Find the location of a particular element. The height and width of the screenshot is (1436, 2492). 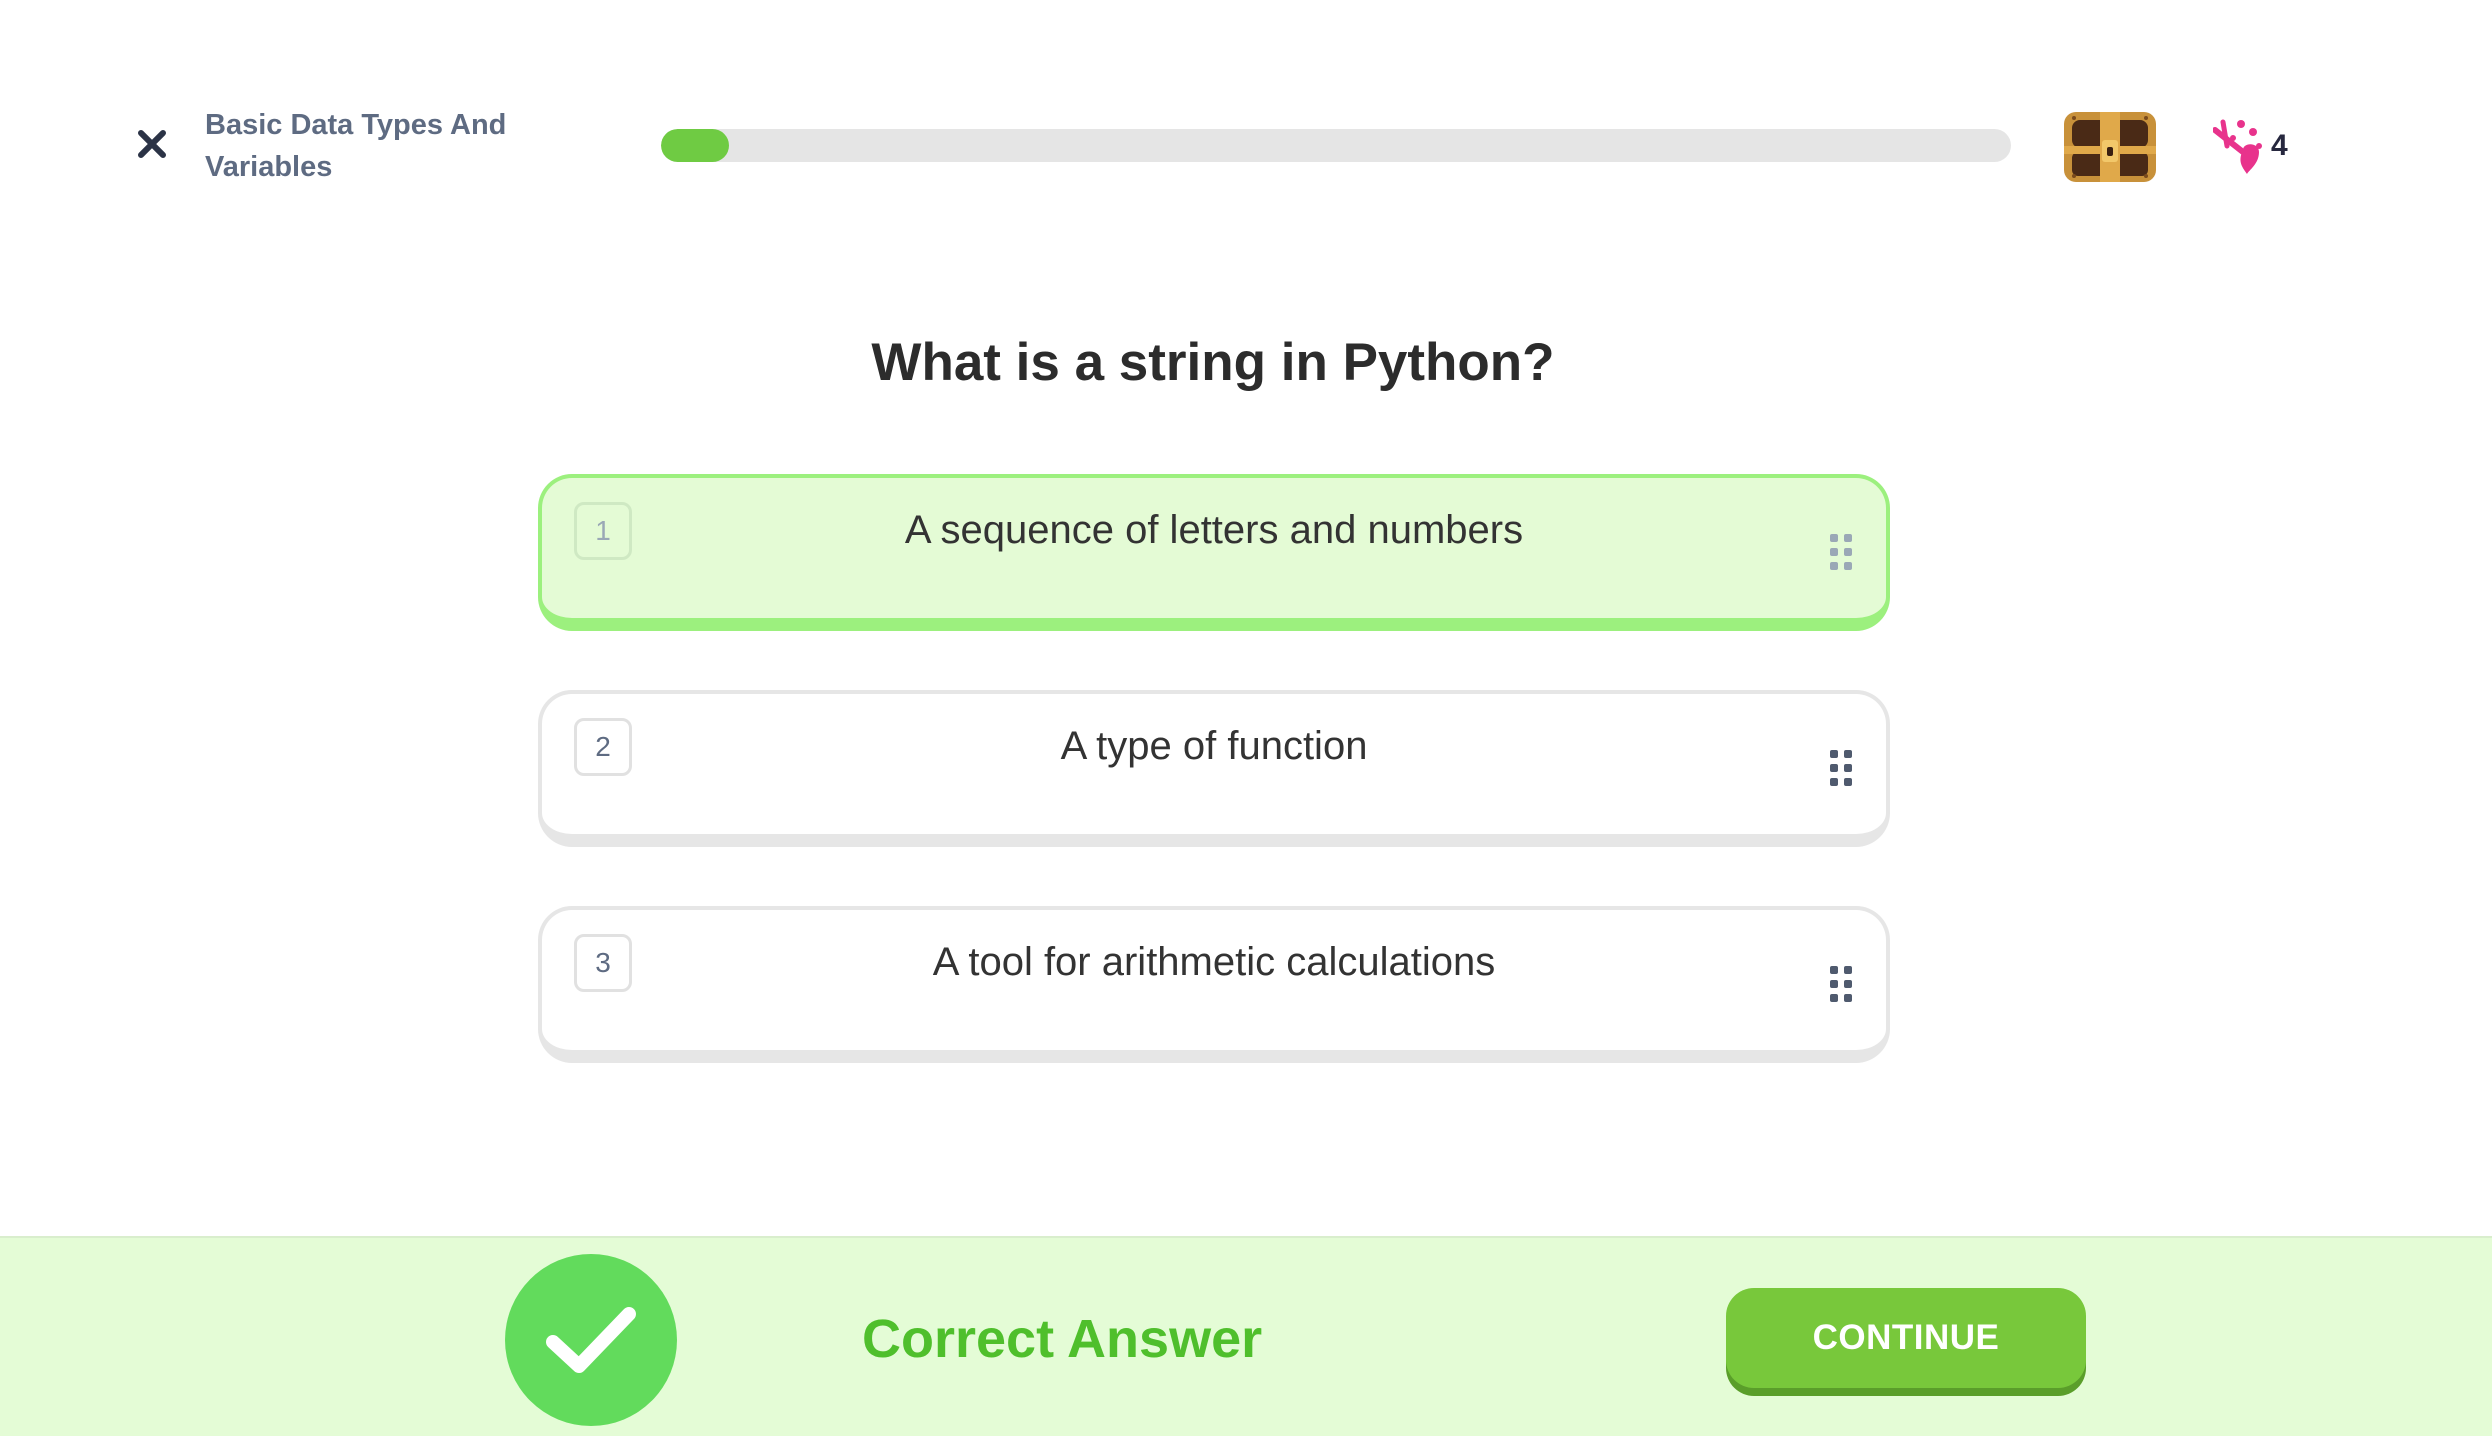

answer-option-2: 2 A type of function is located at coordinates (1214, 768).